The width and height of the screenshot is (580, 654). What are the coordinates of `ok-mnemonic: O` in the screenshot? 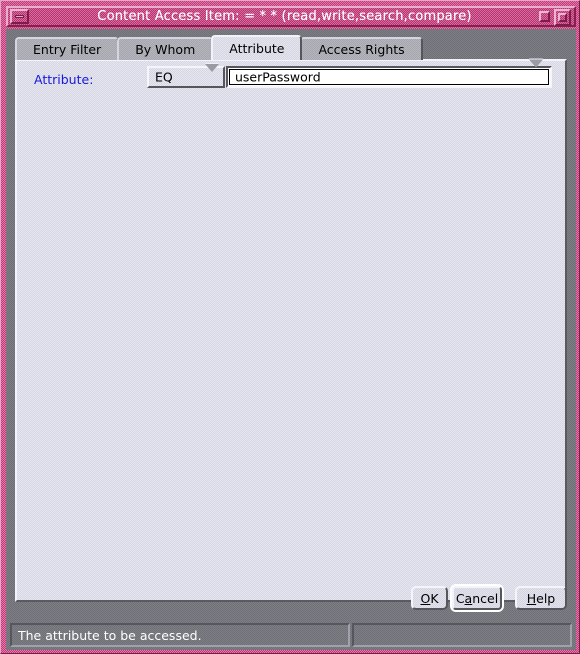 It's located at (425, 598).